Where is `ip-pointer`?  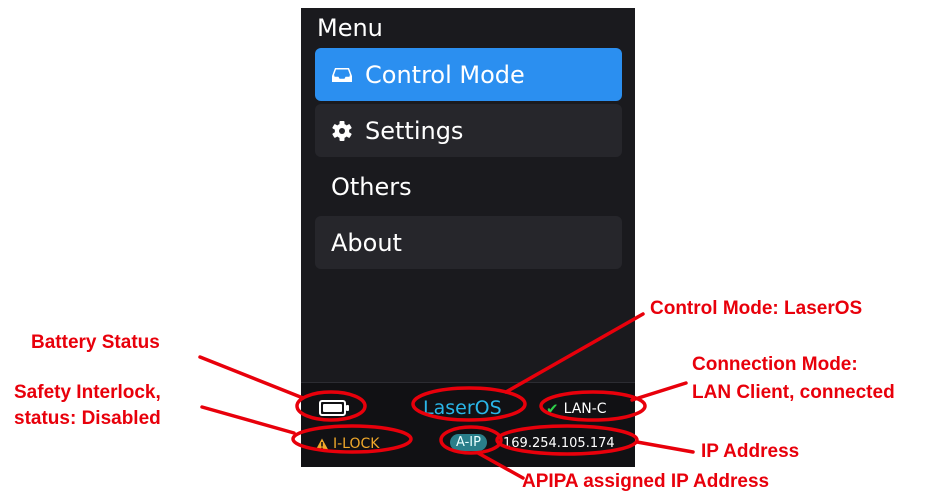
ip-pointer is located at coordinates (665, 447).